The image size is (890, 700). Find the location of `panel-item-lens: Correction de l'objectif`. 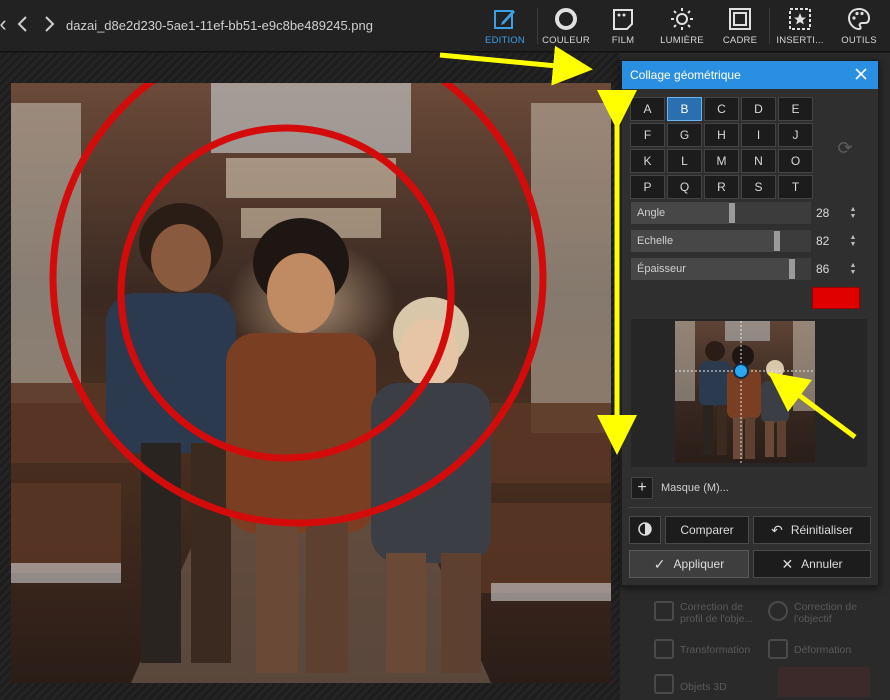

panel-item-lens: Correction de l'objectif is located at coordinates (834, 613).